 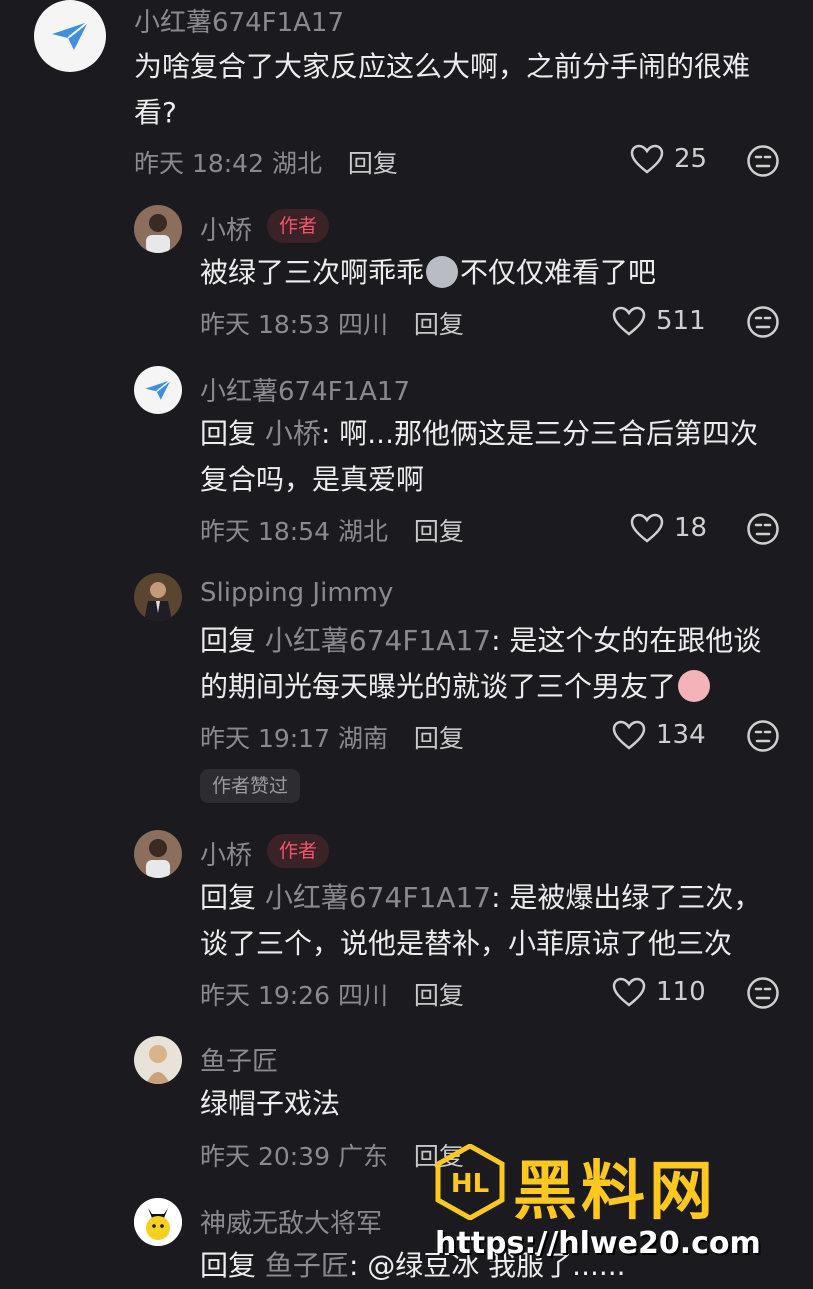 I want to click on like-button: 110, so click(x=659, y=992).